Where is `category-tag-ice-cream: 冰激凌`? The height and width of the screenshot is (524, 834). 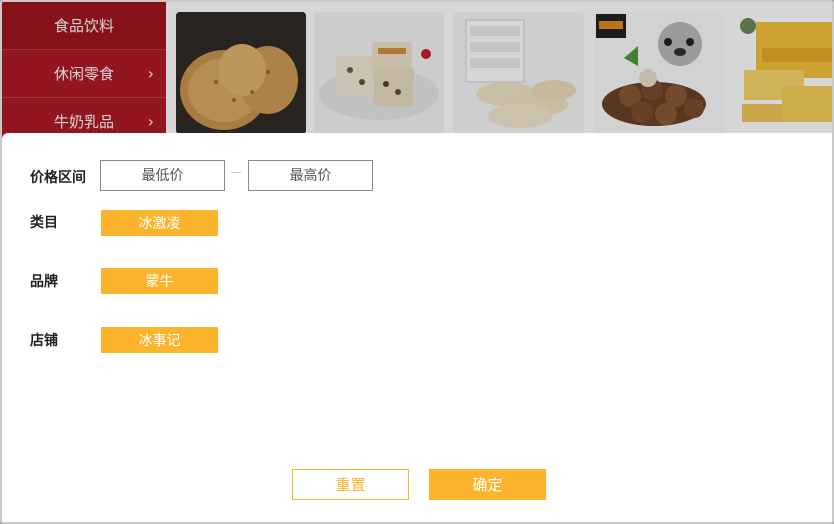 category-tag-ice-cream: 冰激凌 is located at coordinates (159, 223).